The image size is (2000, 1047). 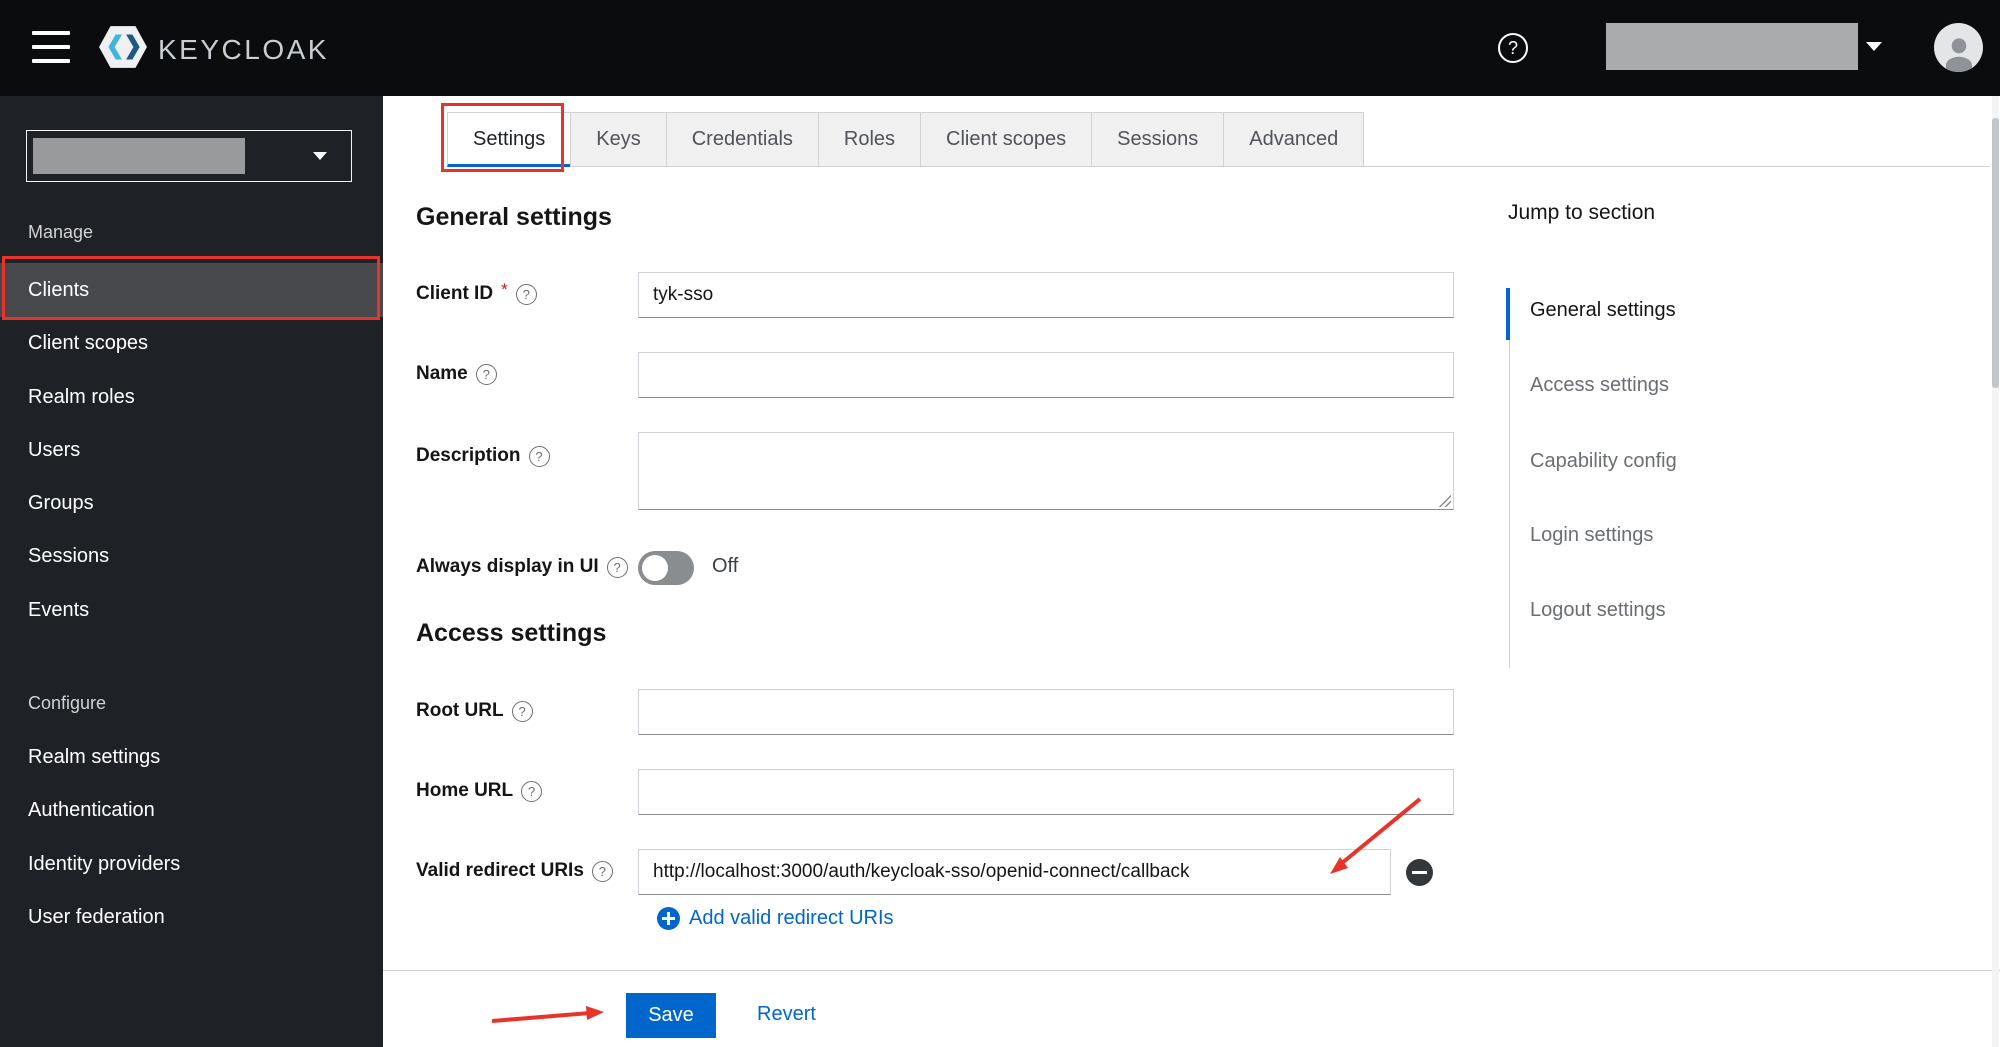 What do you see at coordinates (191, 864) in the screenshot?
I see `sidebar-item-identity-providers: Identity providers` at bounding box center [191, 864].